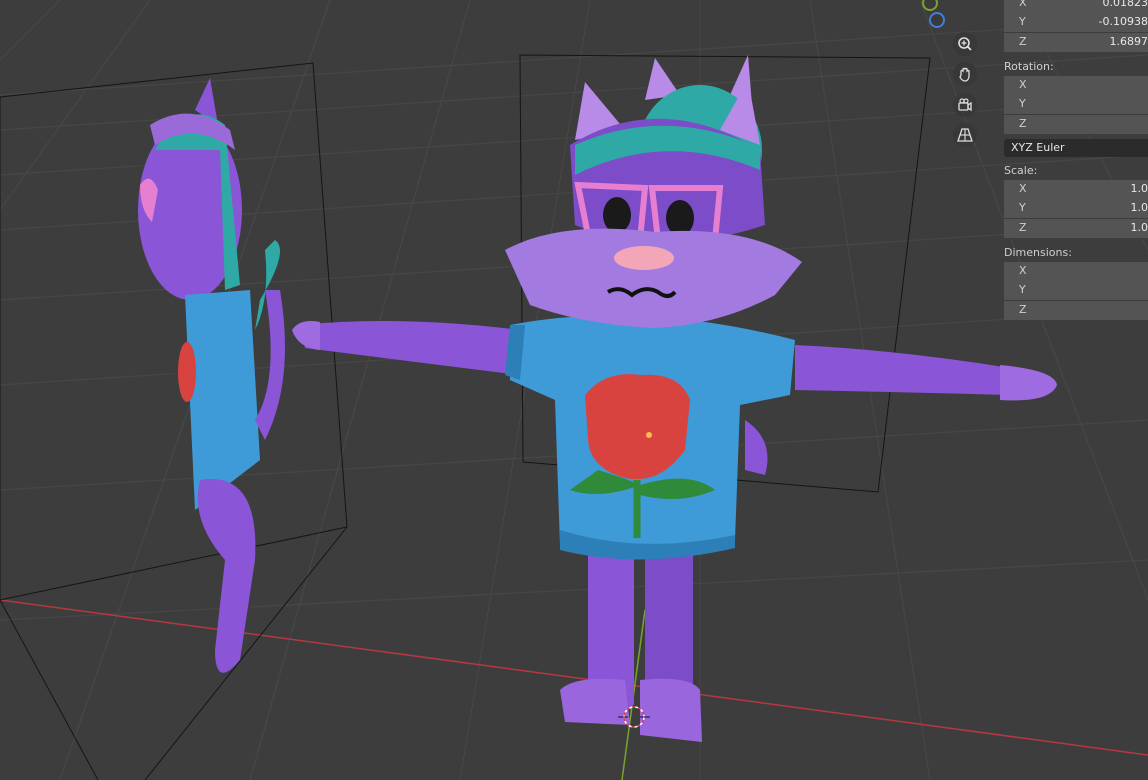 The width and height of the screenshot is (1148, 780). Describe the element at coordinates (1128, 41) in the screenshot. I see `location-z-value: 1.6897` at that location.